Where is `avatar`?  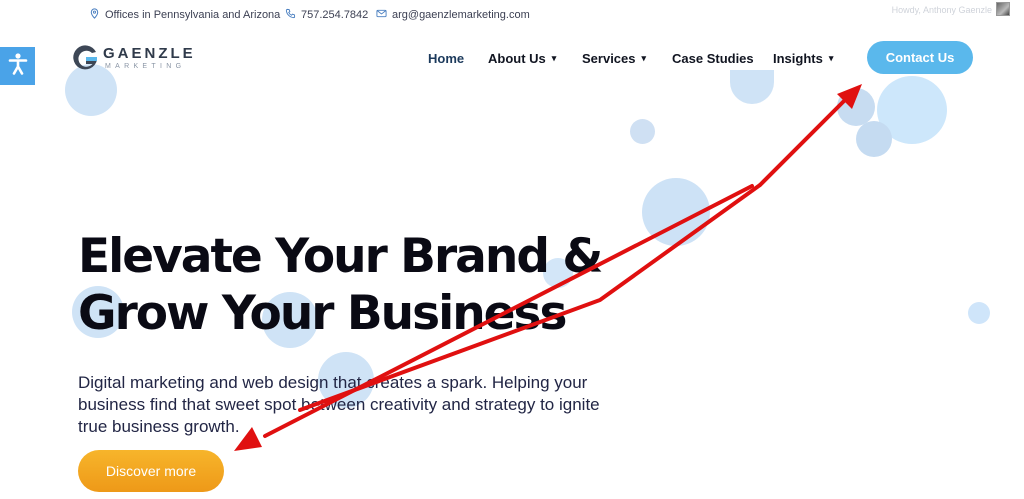
avatar is located at coordinates (1003, 9).